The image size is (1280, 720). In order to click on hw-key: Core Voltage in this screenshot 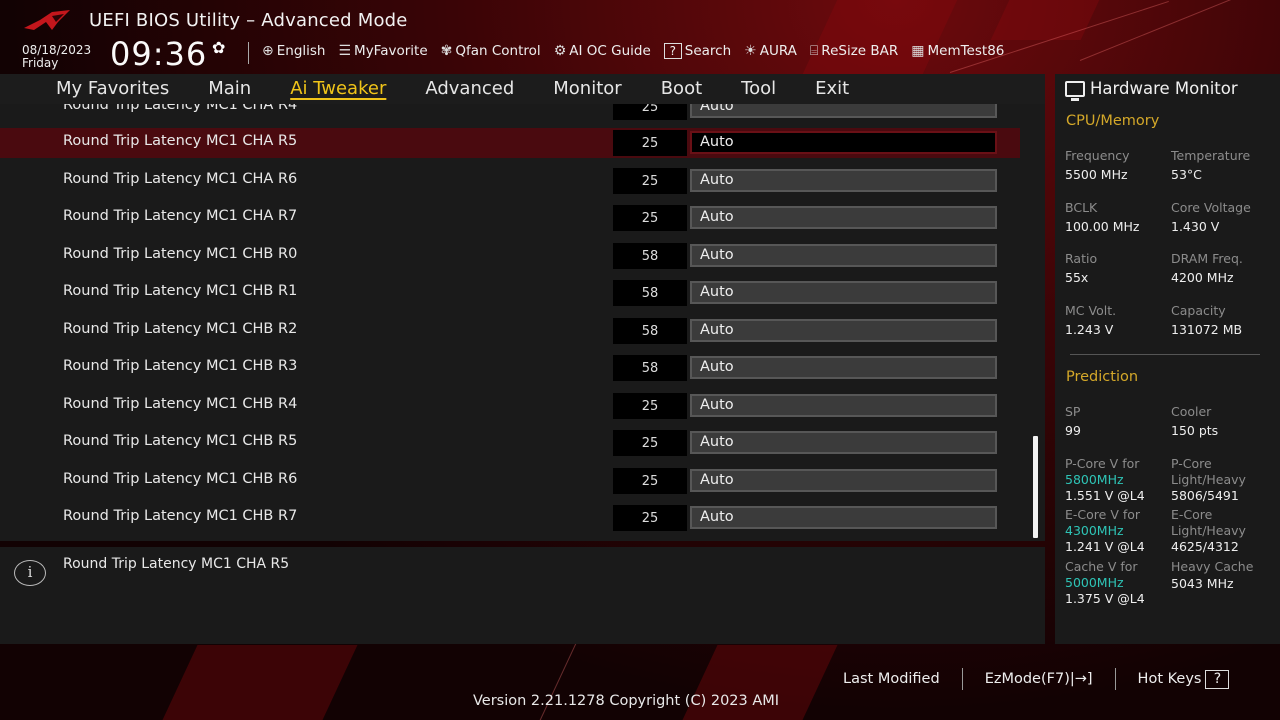, I will do `click(1211, 207)`.